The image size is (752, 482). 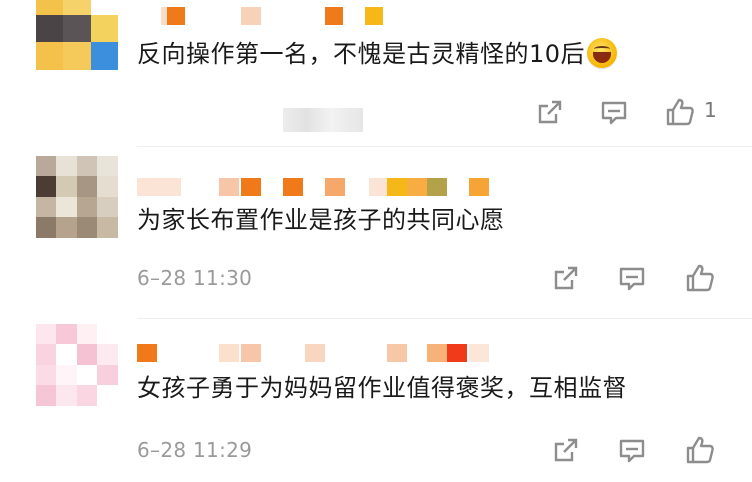 I want to click on laughing-face-icon, so click(x=602, y=53).